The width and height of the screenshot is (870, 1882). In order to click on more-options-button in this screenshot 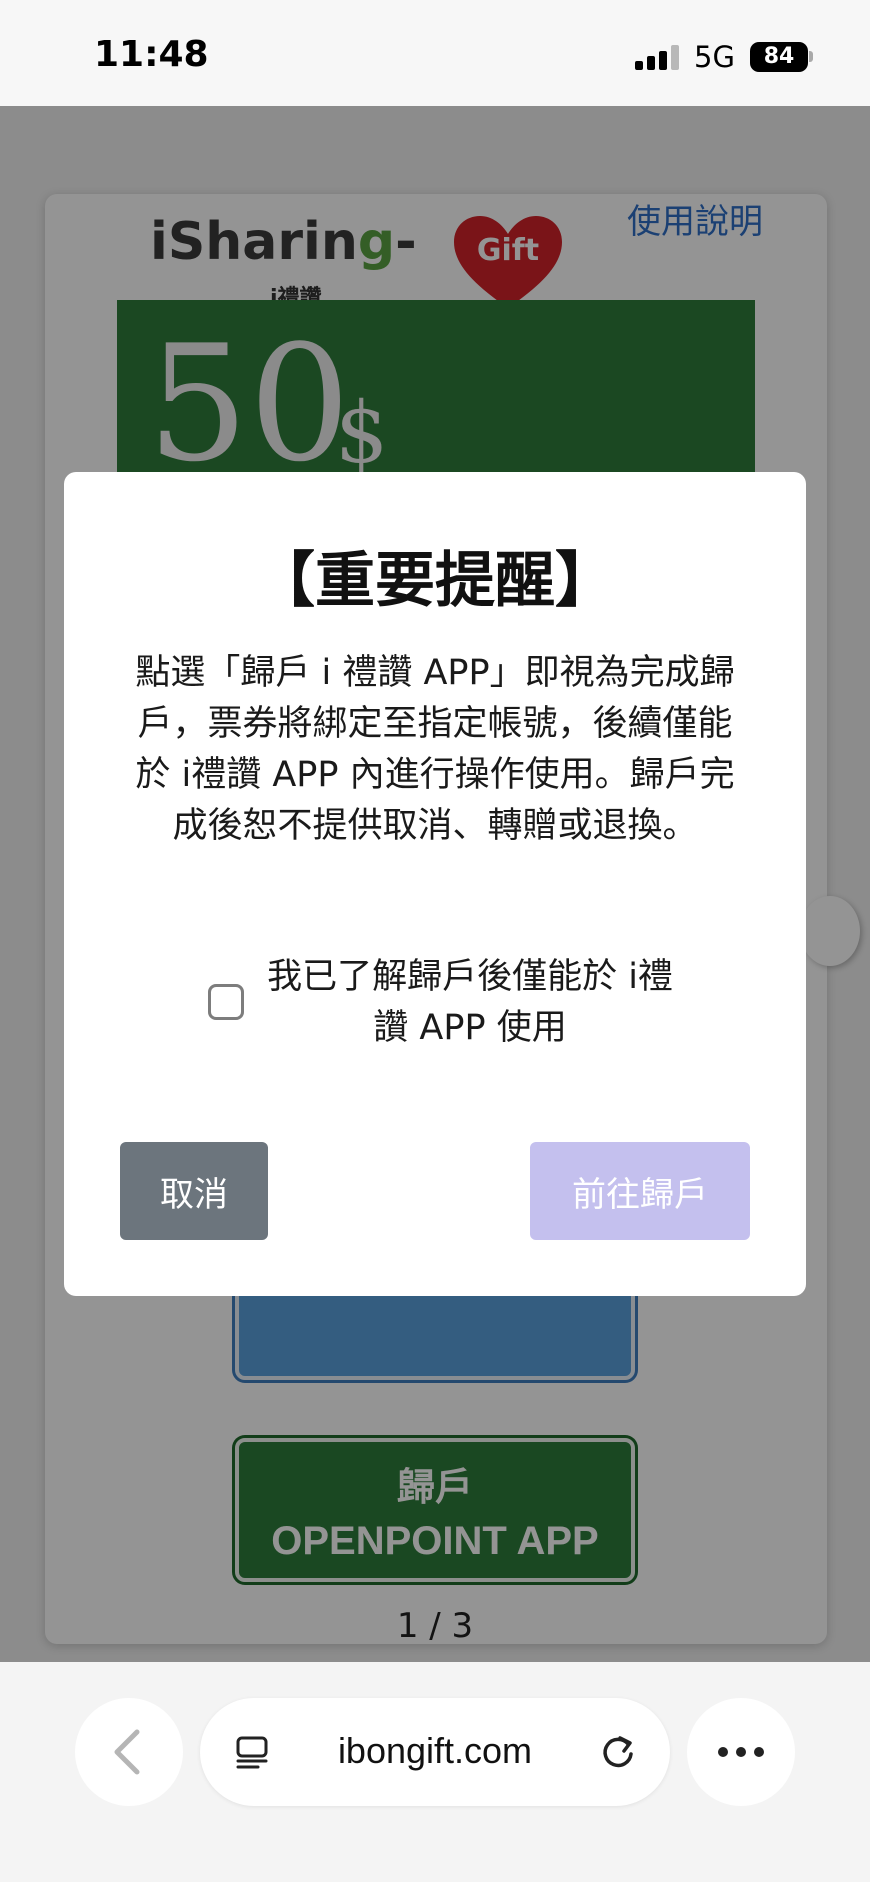, I will do `click(741, 1752)`.